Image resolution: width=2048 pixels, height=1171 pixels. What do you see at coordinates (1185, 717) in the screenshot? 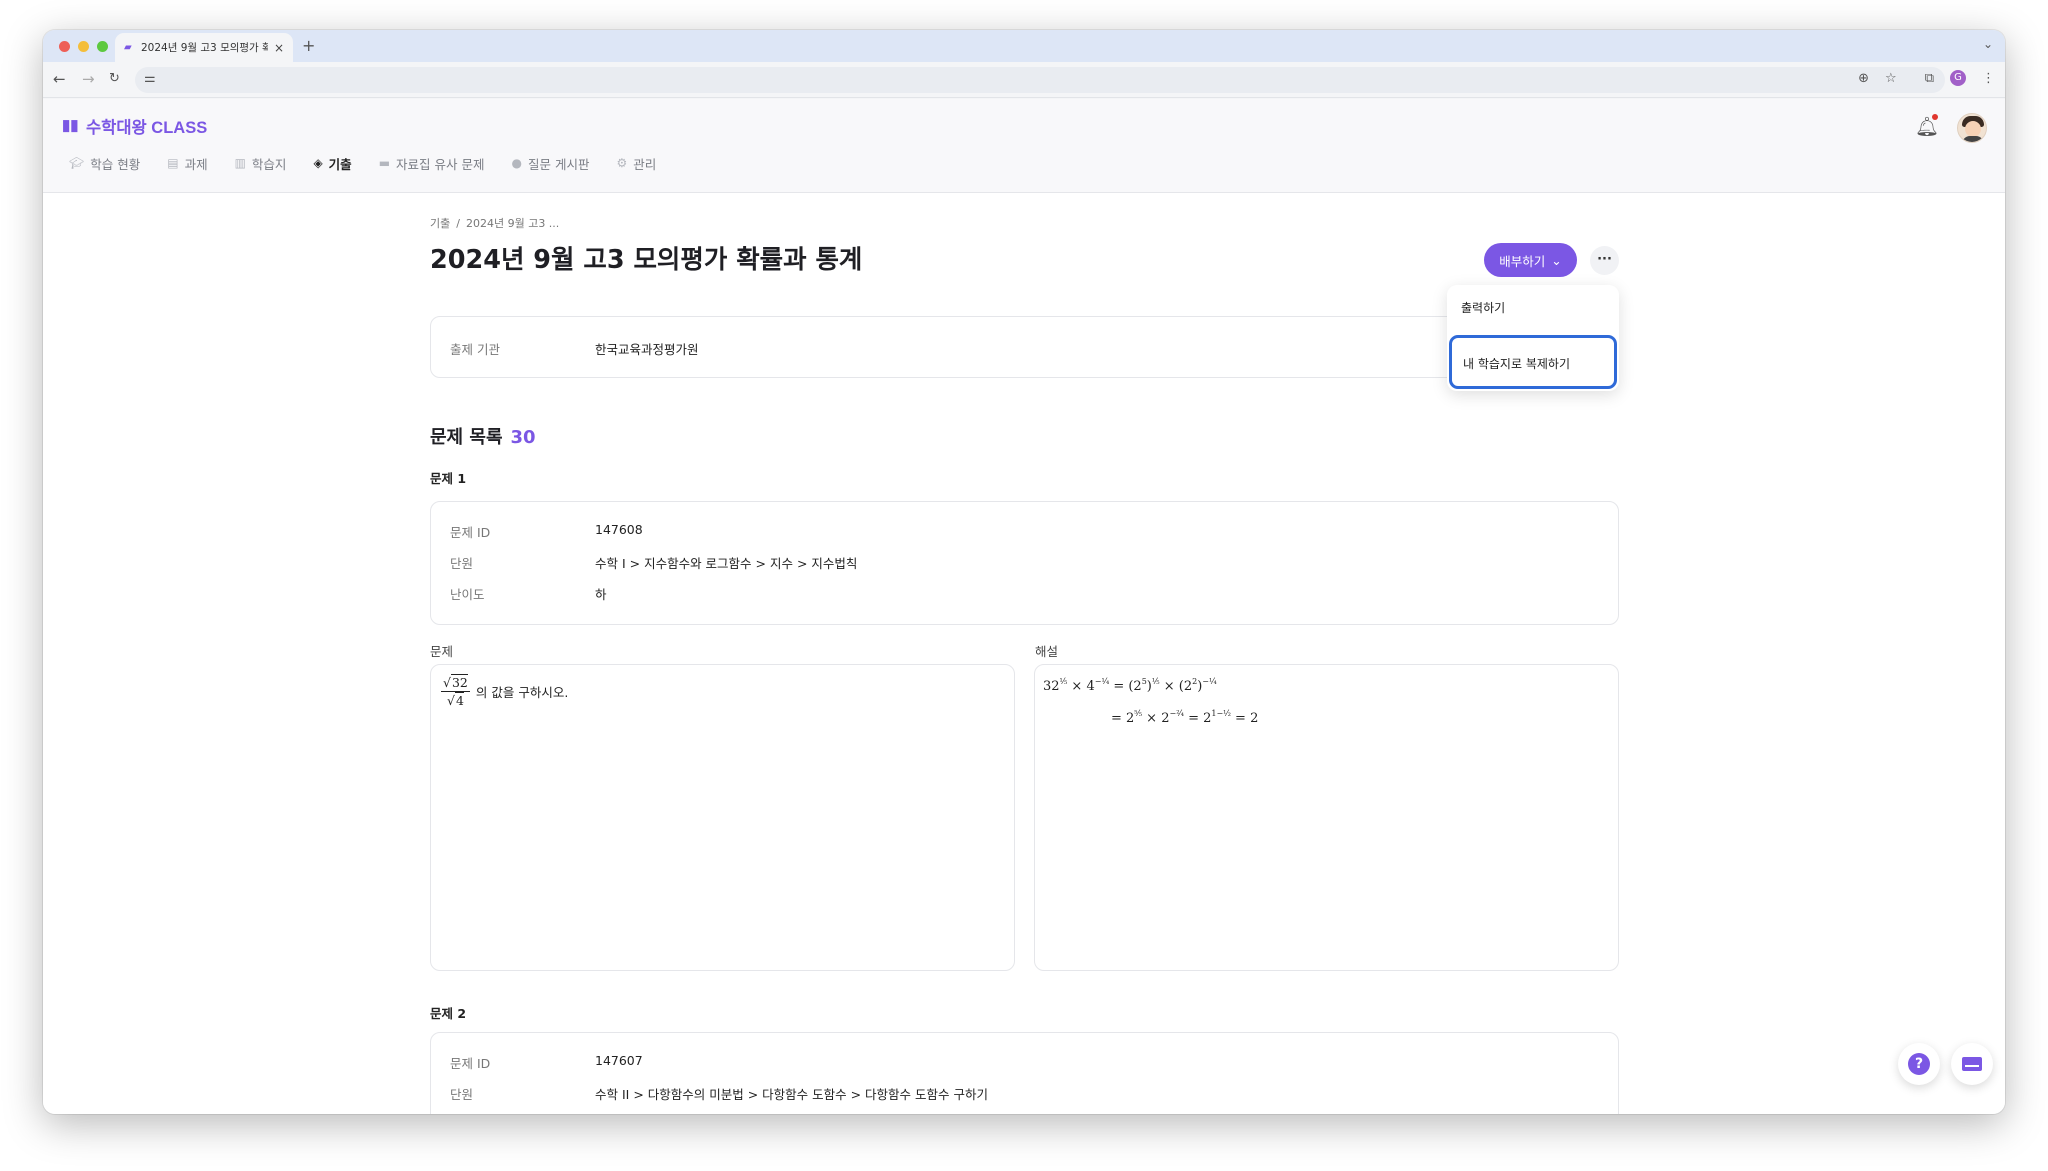
I see `solution-line-2: = 2⁵⁄₅ × 2−²⁄₄ = 21−¹⁄₂ = 2` at bounding box center [1185, 717].